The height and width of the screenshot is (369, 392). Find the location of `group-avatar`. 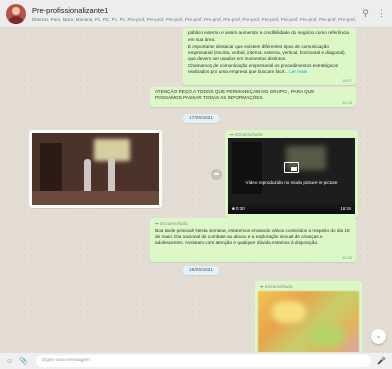

group-avatar is located at coordinates (16, 13).